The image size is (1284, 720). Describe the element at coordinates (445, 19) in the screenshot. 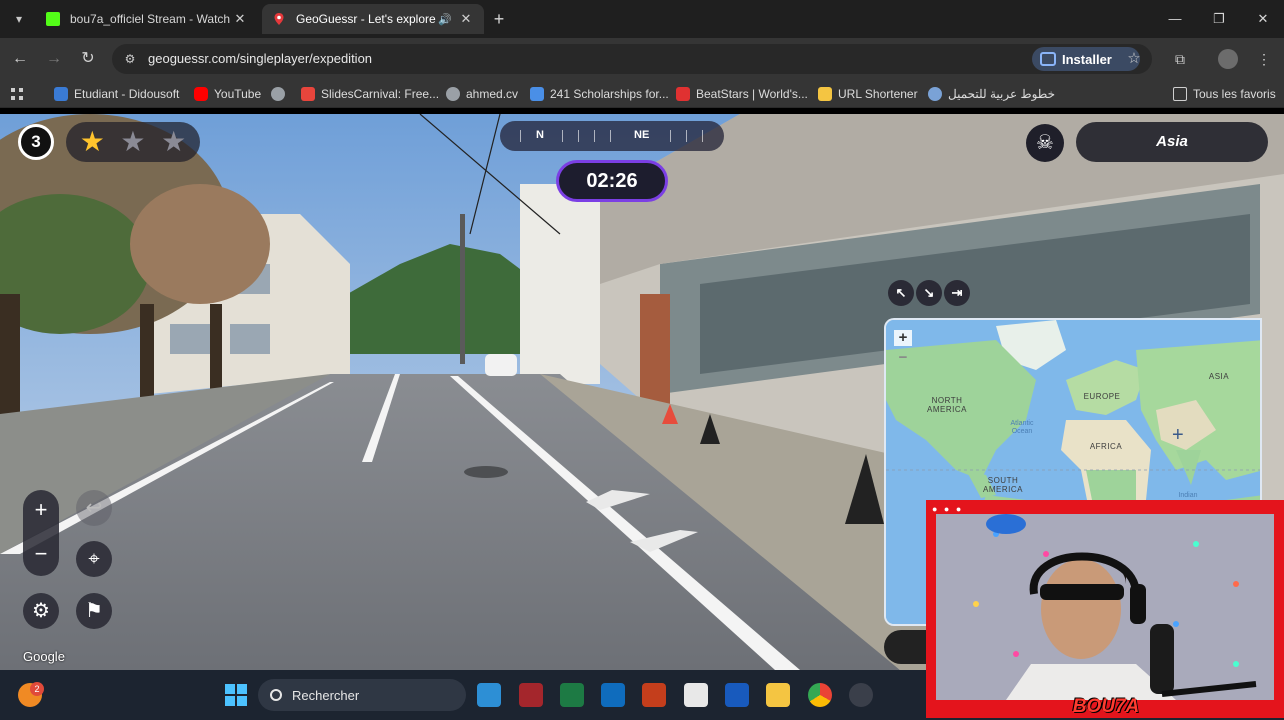

I see `audio-playing-icon: 🔊` at that location.